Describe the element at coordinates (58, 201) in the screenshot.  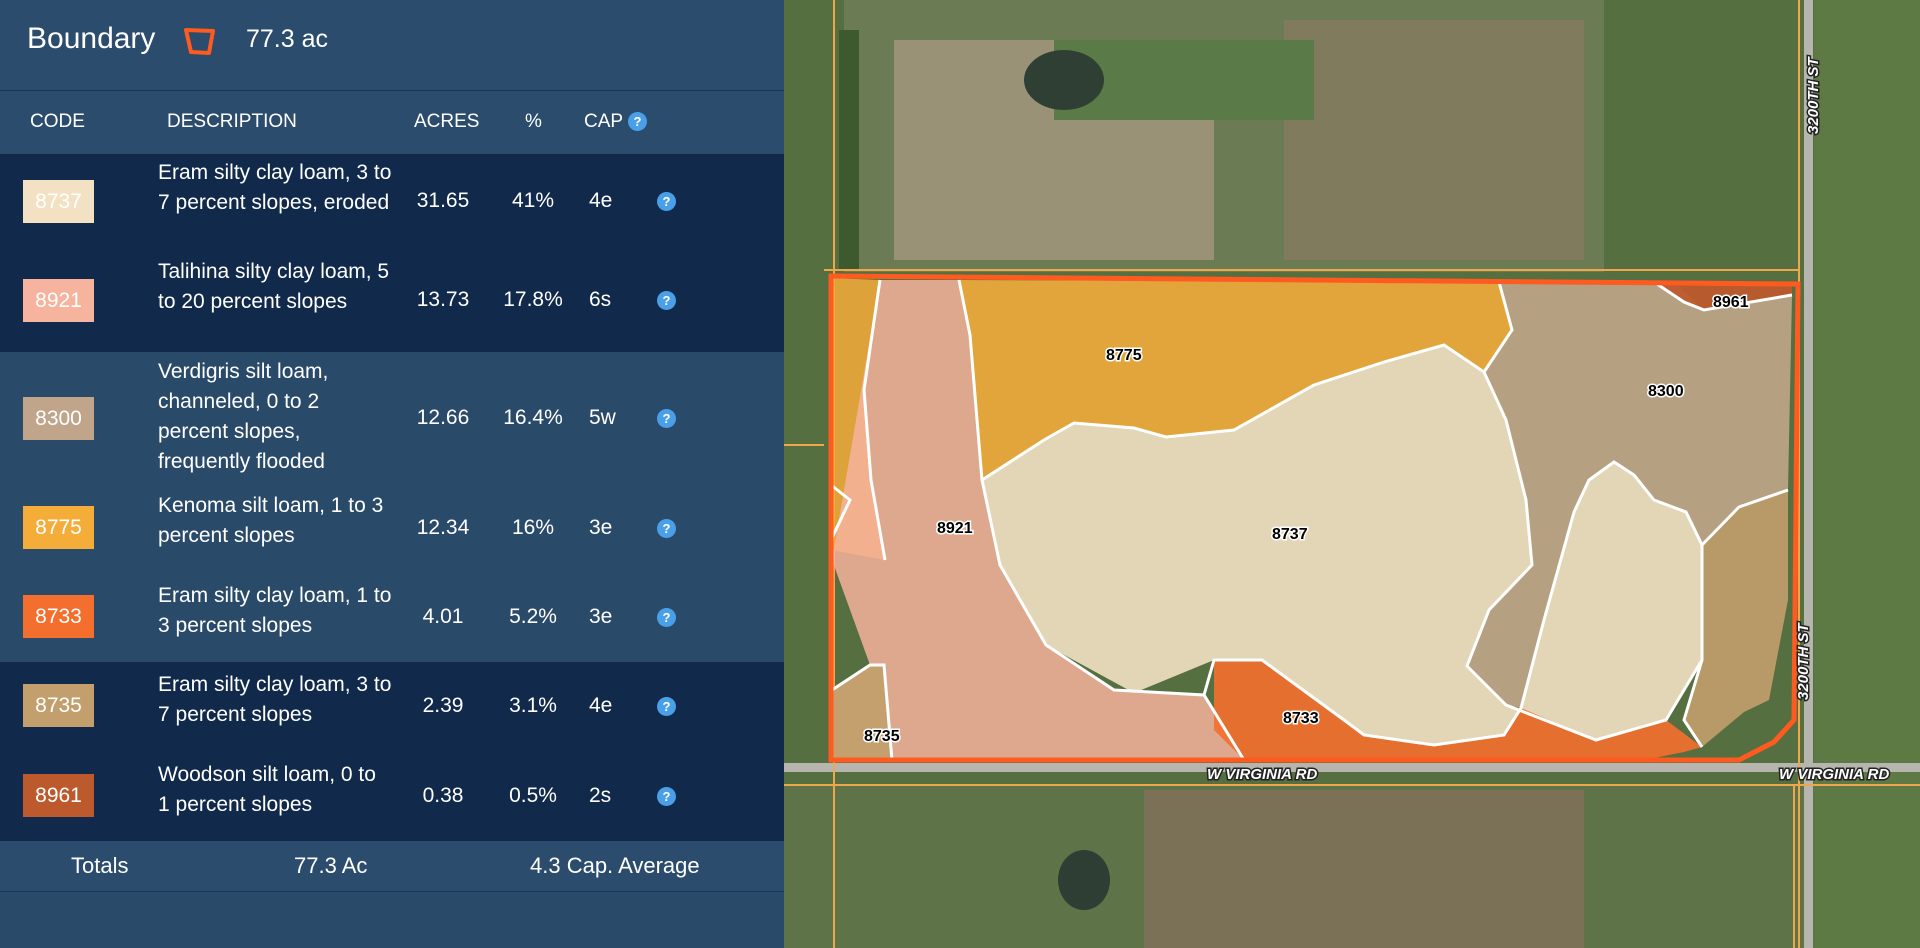
I see `soil-code-swatch: 8737` at that location.